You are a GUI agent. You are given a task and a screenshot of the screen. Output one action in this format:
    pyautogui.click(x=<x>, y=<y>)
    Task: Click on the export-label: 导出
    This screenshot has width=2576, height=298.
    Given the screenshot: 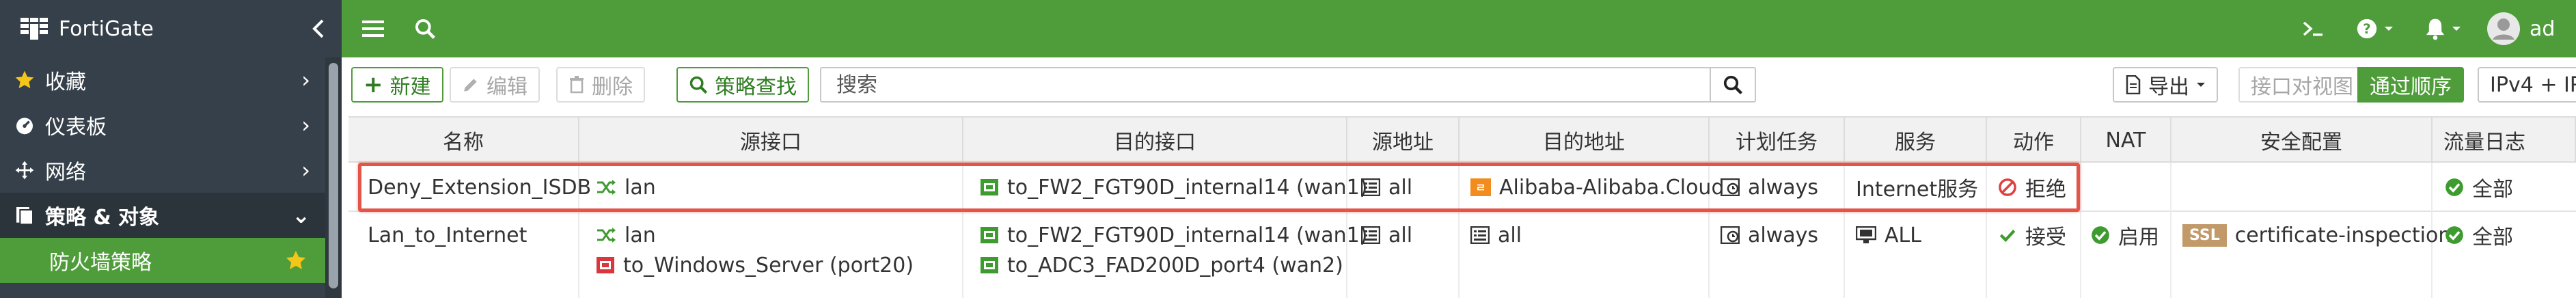 What is the action you would take?
    pyautogui.click(x=2168, y=87)
    